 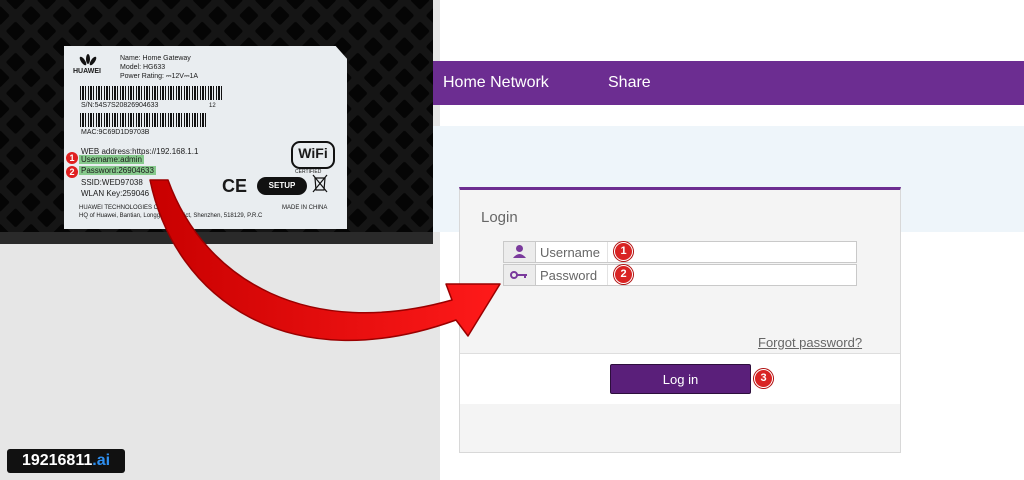 I want to click on step-marker-3: 3, so click(x=763, y=378).